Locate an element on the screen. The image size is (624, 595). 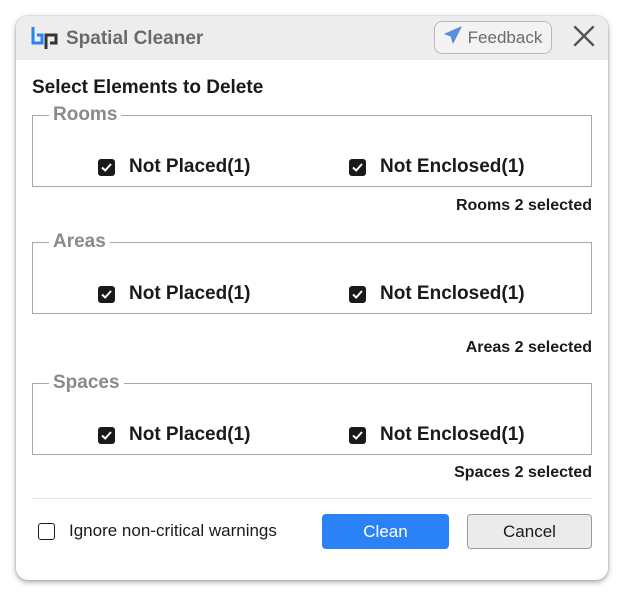
spaces-not-placed-checkbox is located at coordinates (106, 435).